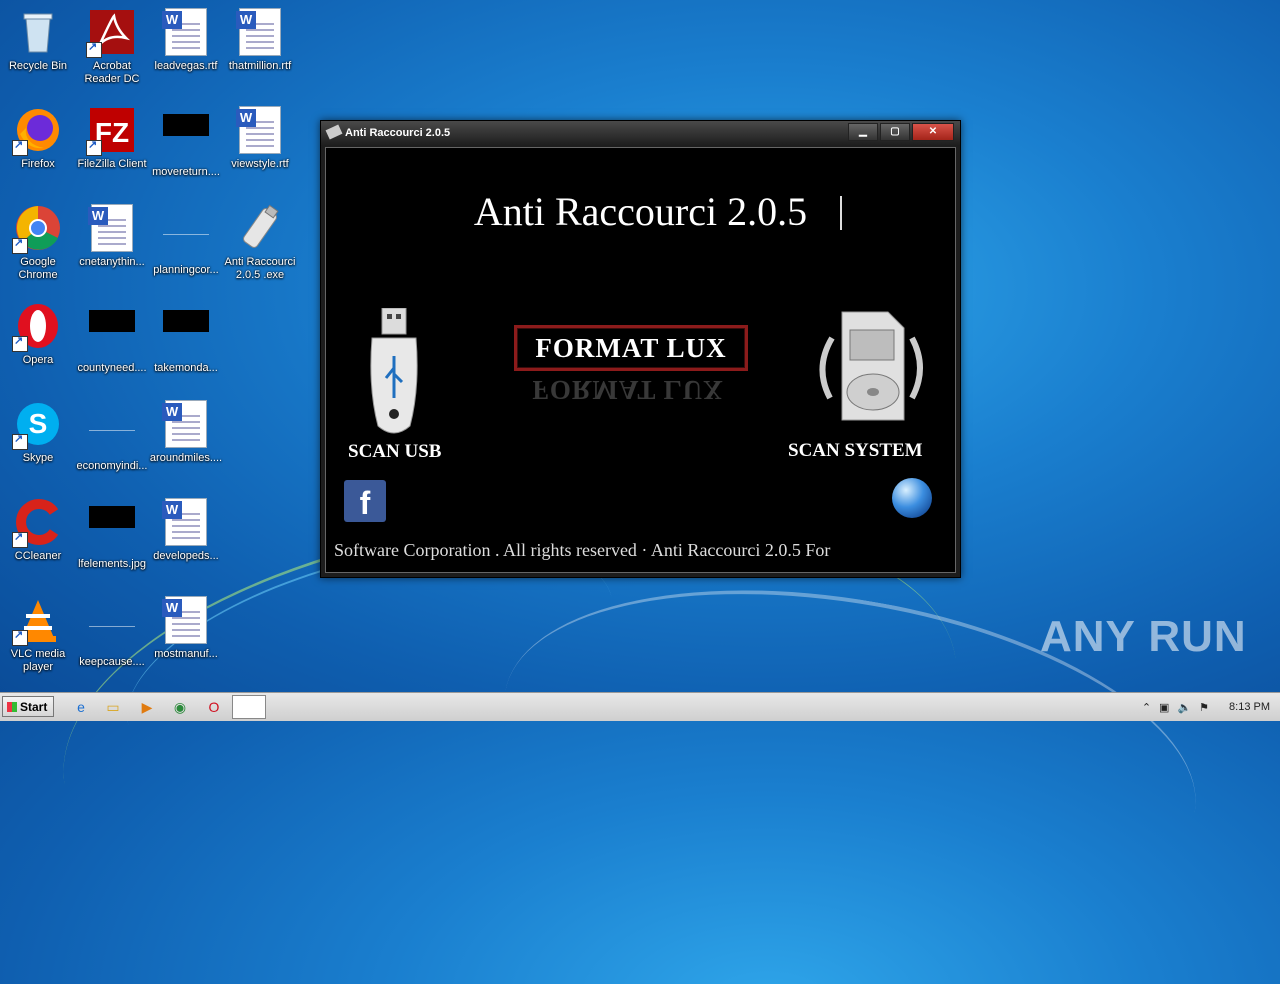 The image size is (1280, 984). What do you see at coordinates (113, 707) in the screenshot?
I see `explorer-taskbar-icon: ▭` at bounding box center [113, 707].